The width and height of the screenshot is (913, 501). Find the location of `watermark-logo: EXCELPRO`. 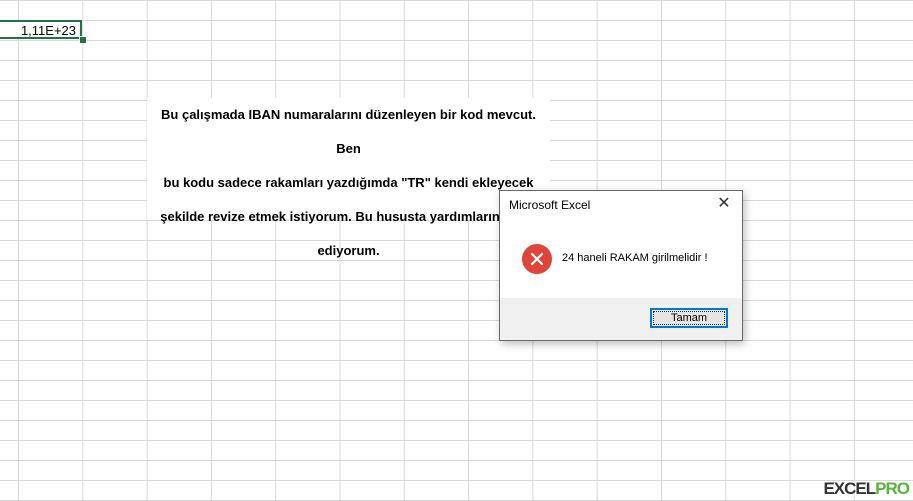

watermark-logo: EXCELPRO is located at coordinates (866, 489).